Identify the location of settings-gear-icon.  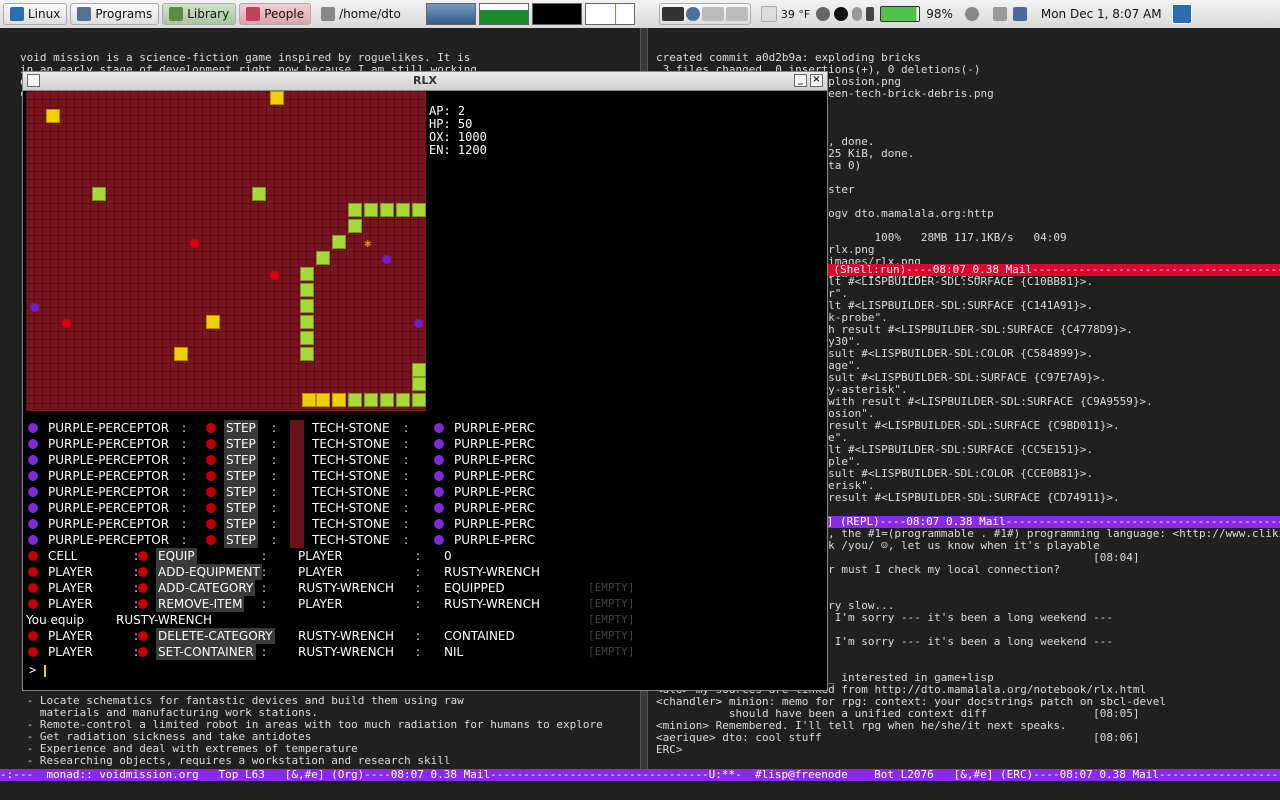
(971, 14).